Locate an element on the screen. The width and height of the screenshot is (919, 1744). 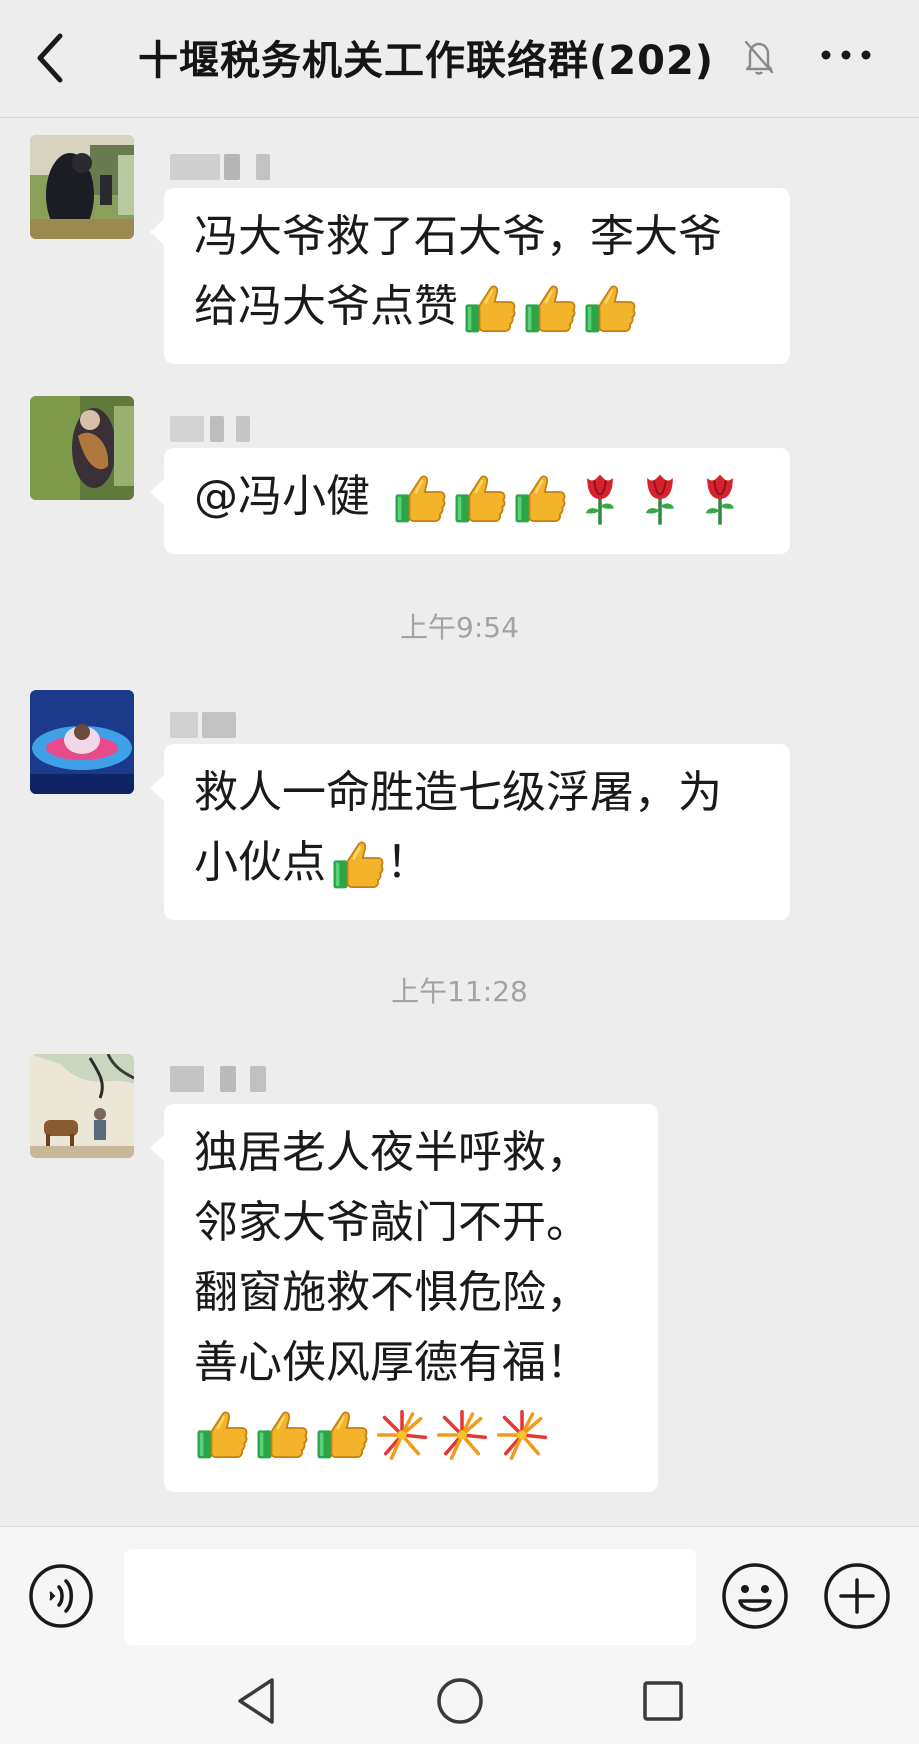
message-text: ！ is located at coordinates (408, 862).